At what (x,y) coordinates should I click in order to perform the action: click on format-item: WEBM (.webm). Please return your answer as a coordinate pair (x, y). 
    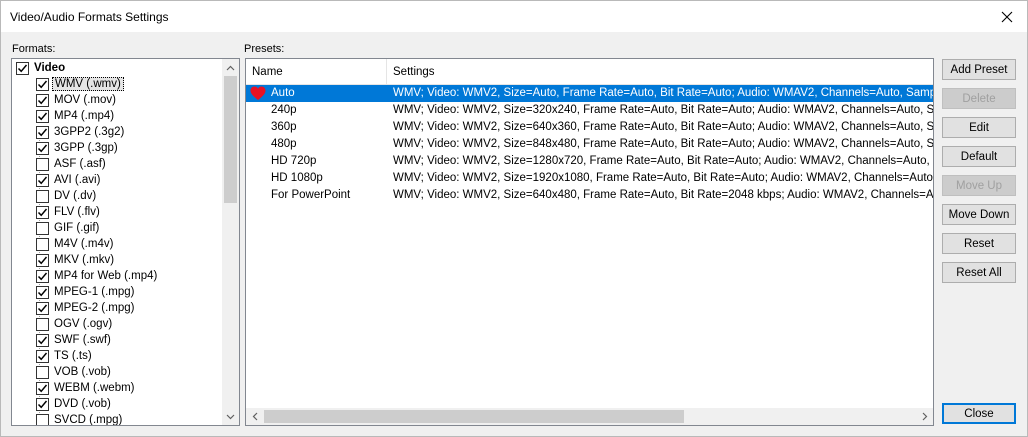
    Looking at the image, I should click on (86, 388).